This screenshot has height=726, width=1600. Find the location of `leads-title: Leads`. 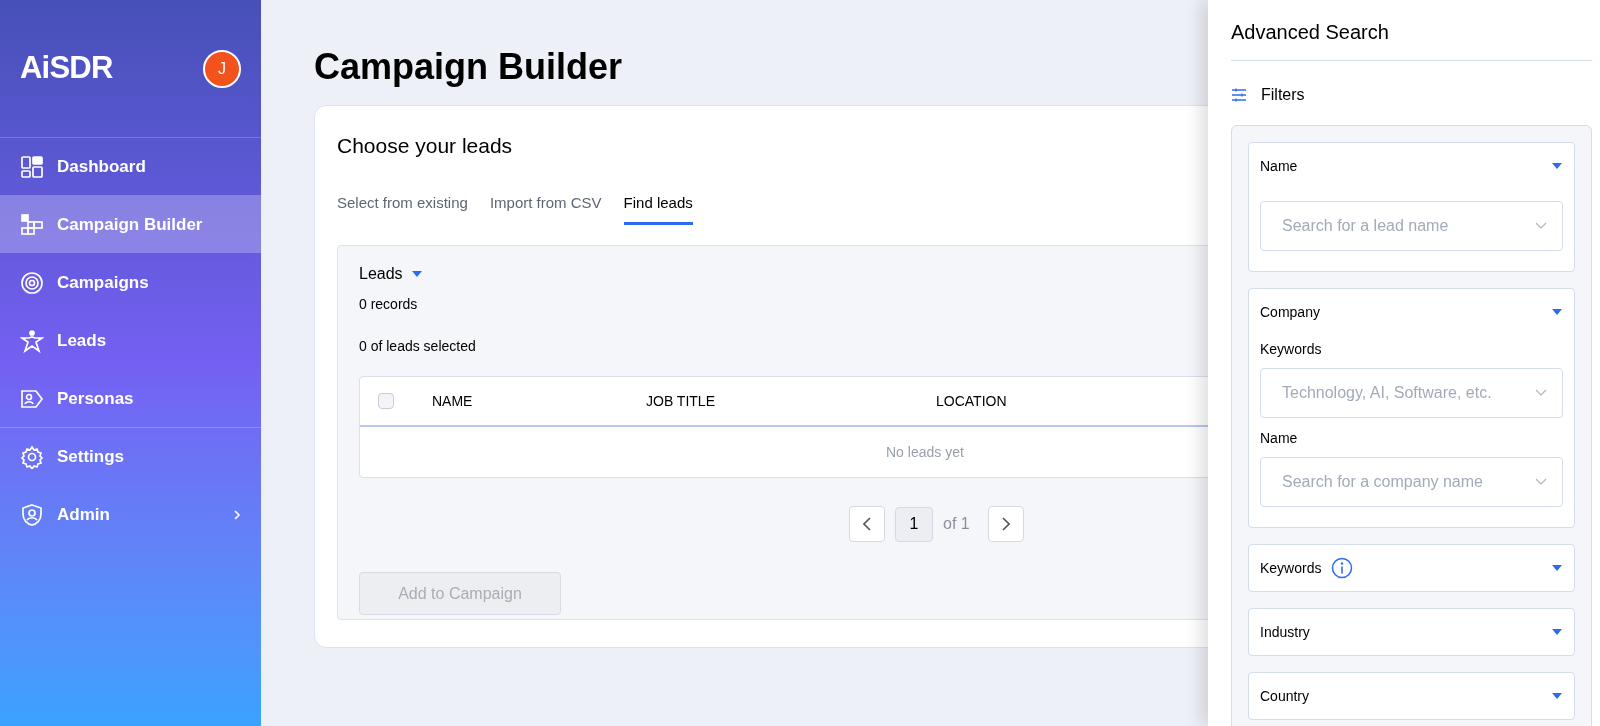

leads-title: Leads is located at coordinates (381, 274).